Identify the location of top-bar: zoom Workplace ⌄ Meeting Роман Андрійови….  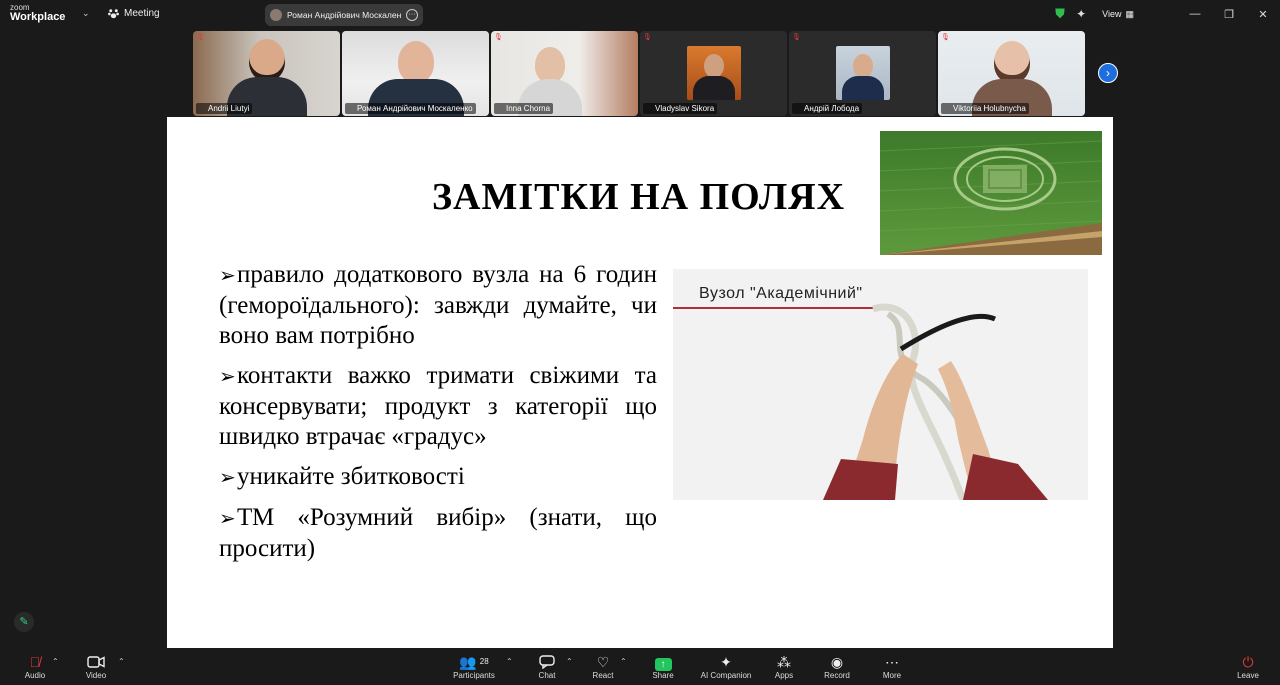
(640, 14).